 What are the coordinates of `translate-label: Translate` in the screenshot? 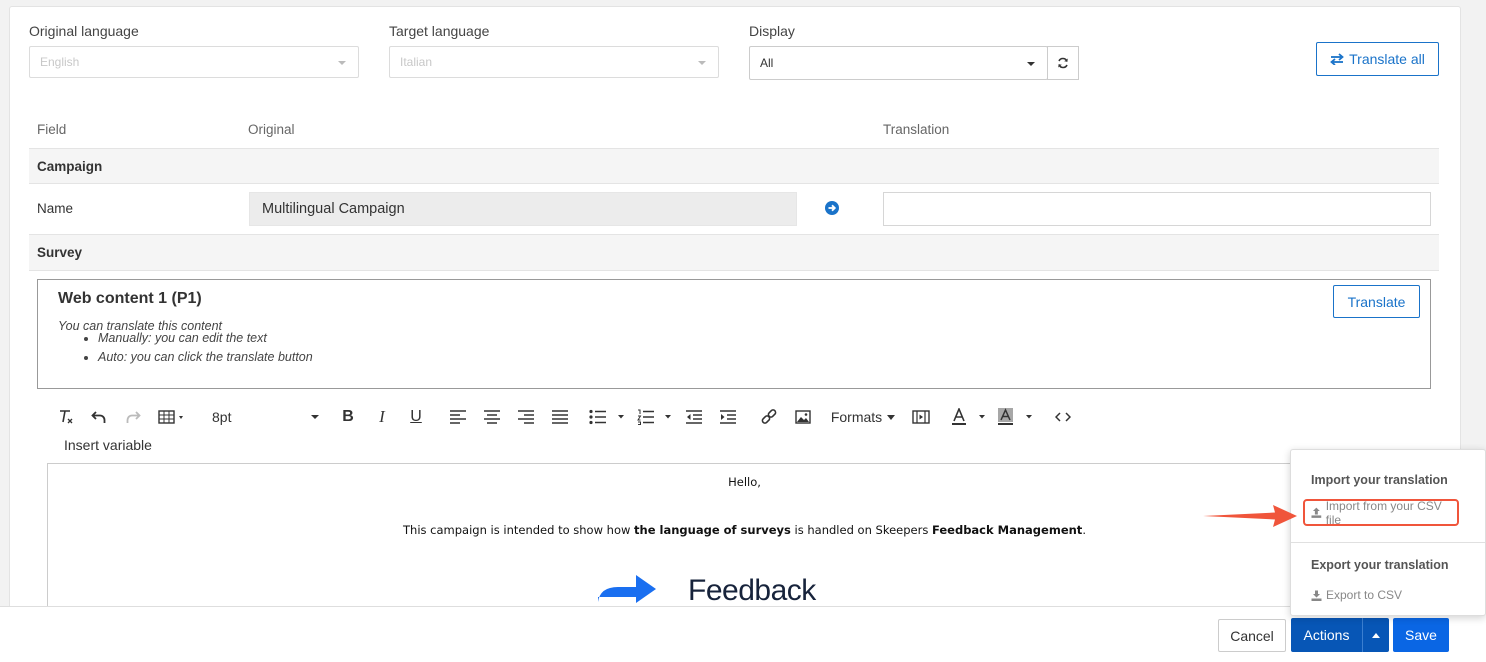 It's located at (1376, 301).